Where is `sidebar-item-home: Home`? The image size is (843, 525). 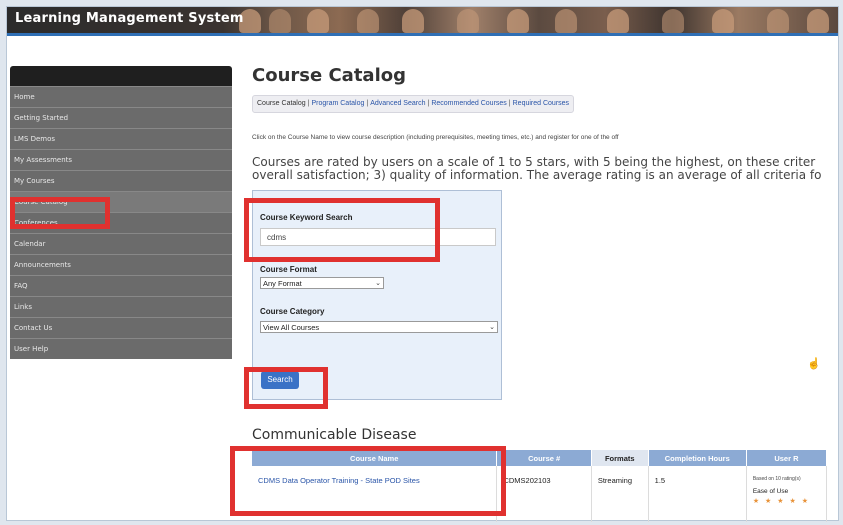
sidebar-item-home: Home is located at coordinates (121, 96).